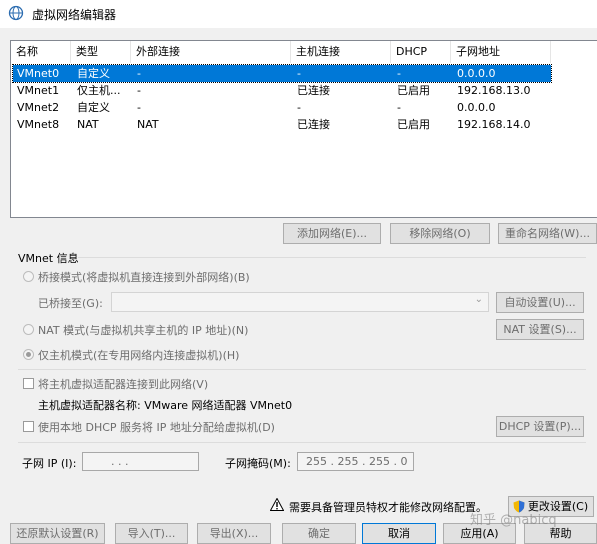  Describe the element at coordinates (440, 233) in the screenshot. I see `remove-network-button: 移除网络(O)` at that location.